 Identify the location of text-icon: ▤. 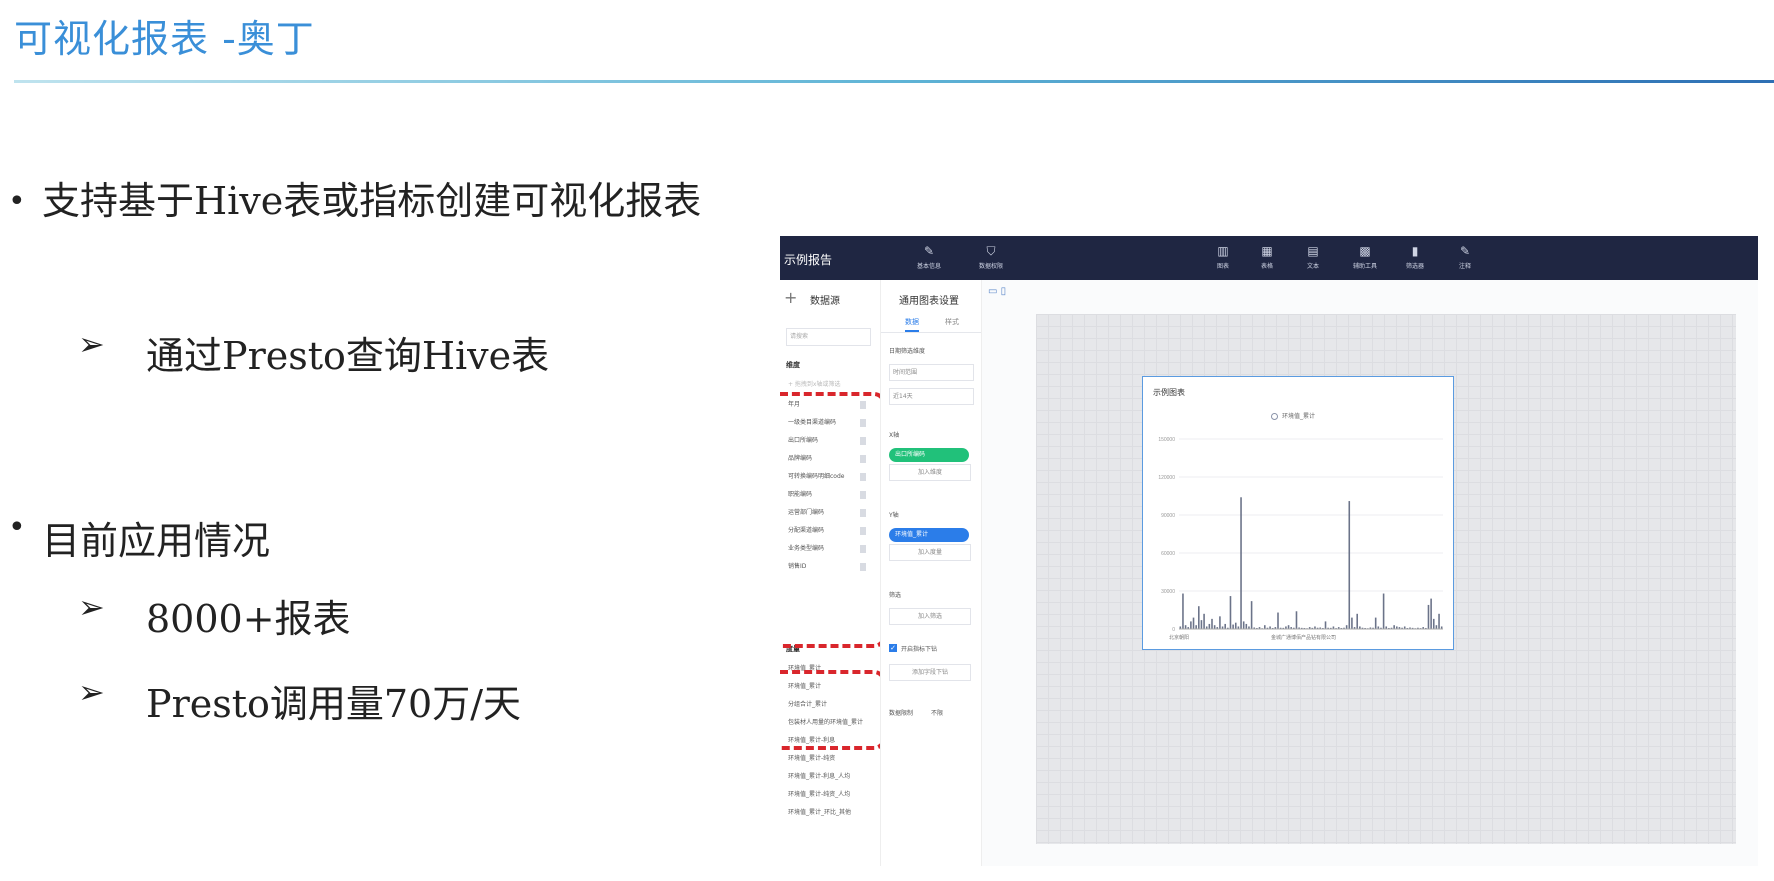
(1313, 251).